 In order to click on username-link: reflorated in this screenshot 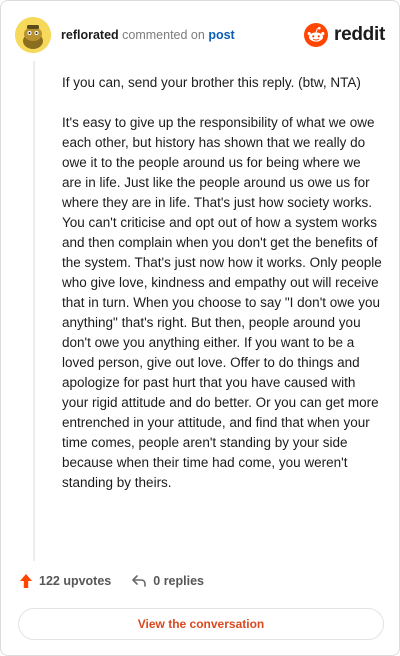, I will do `click(90, 35)`.